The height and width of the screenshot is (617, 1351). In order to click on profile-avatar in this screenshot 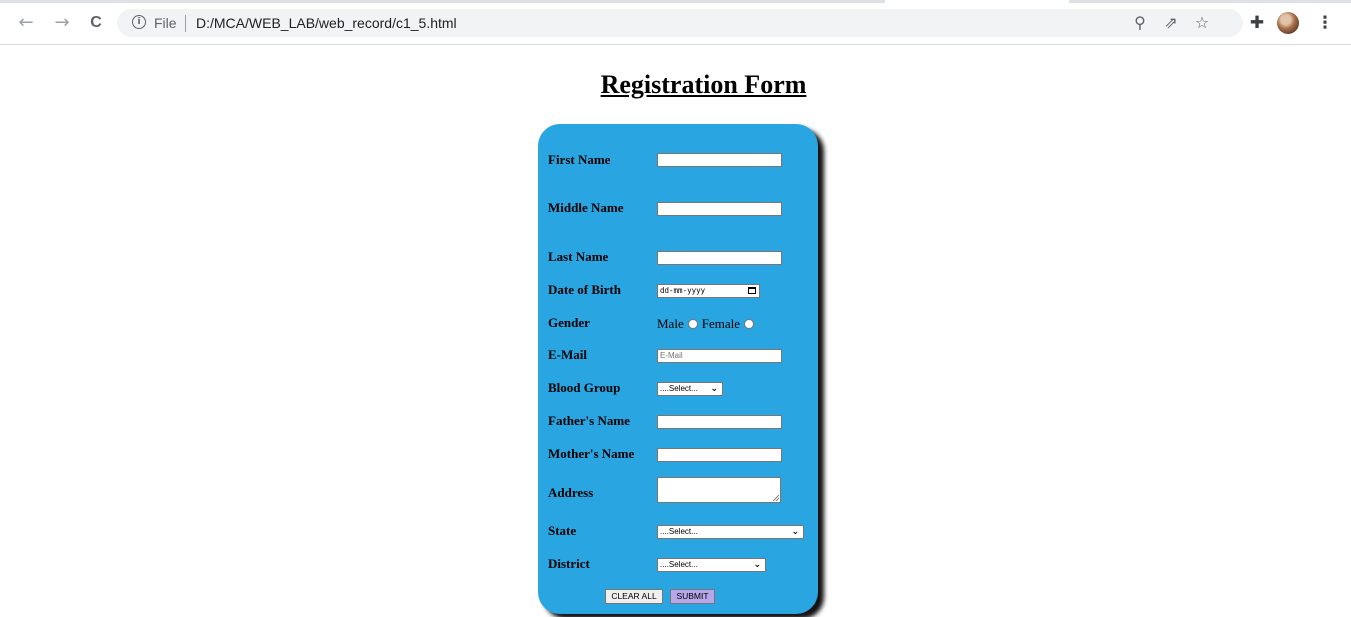, I will do `click(1288, 23)`.